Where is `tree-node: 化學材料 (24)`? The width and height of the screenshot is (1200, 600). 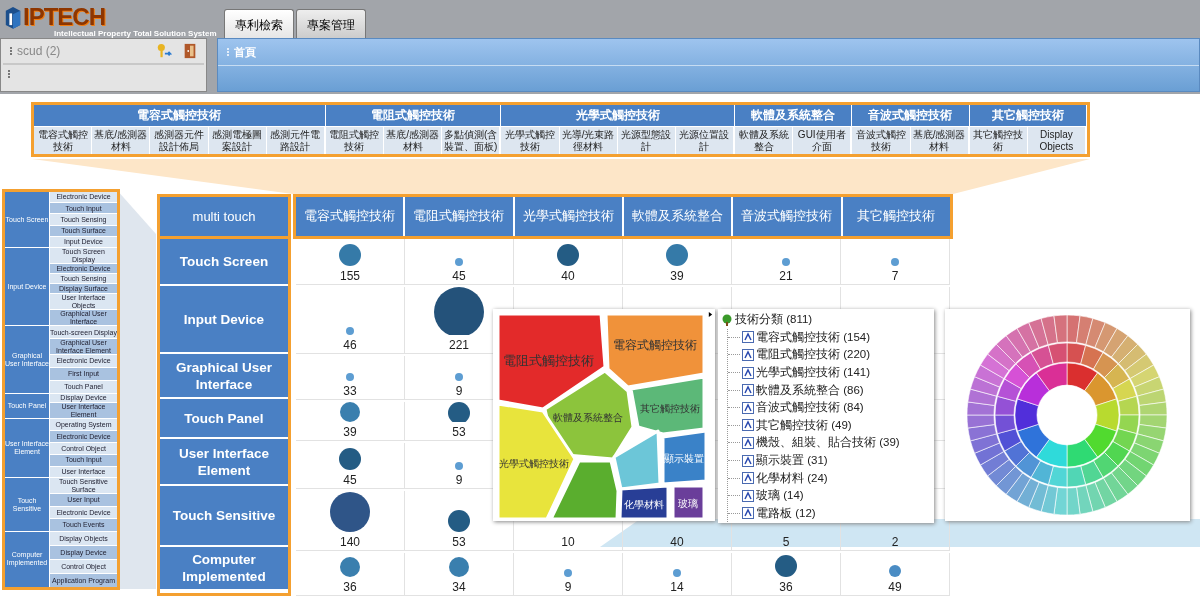
tree-node: 化學材料 (24) is located at coordinates (792, 478).